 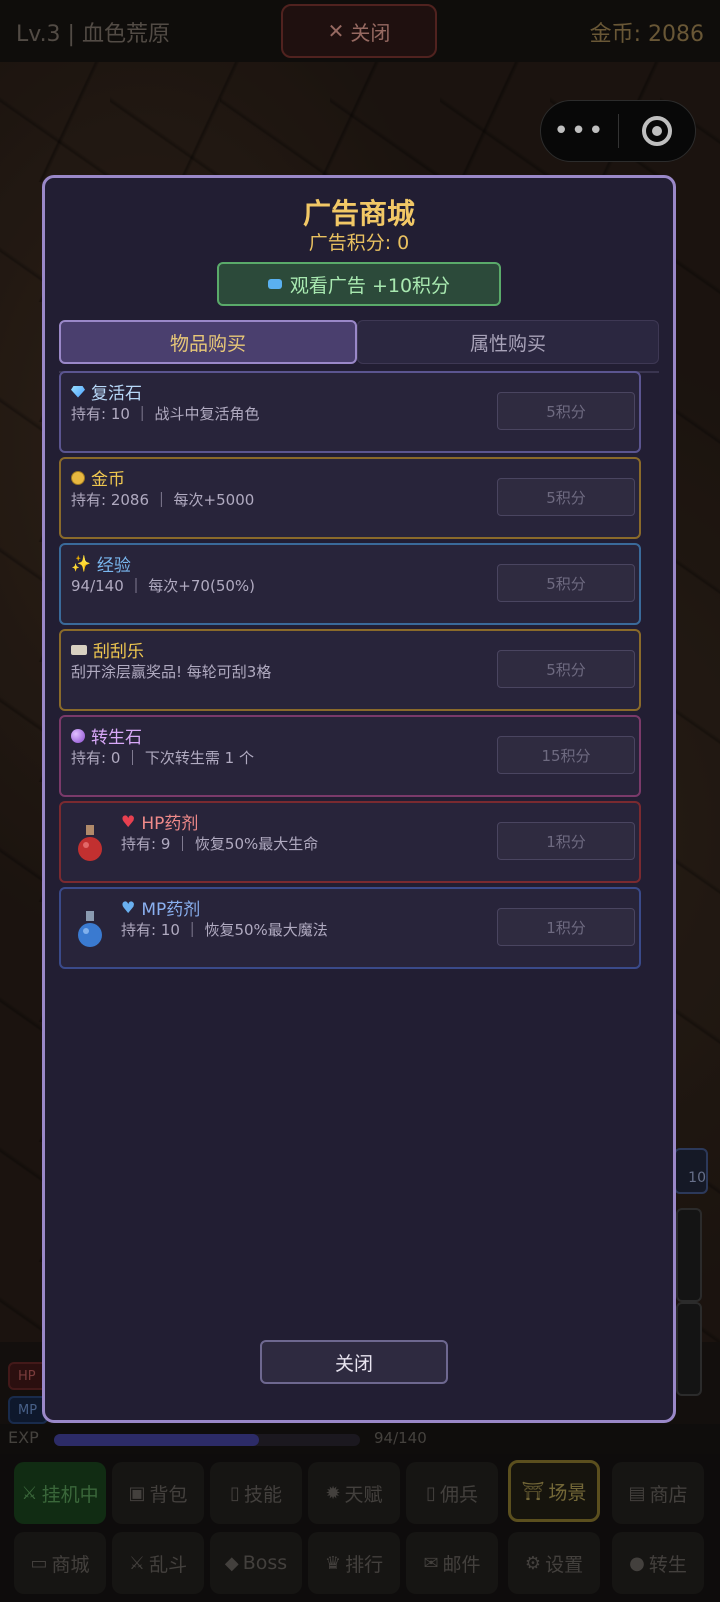 I want to click on blue-heart-icon: ♥, so click(x=128, y=907).